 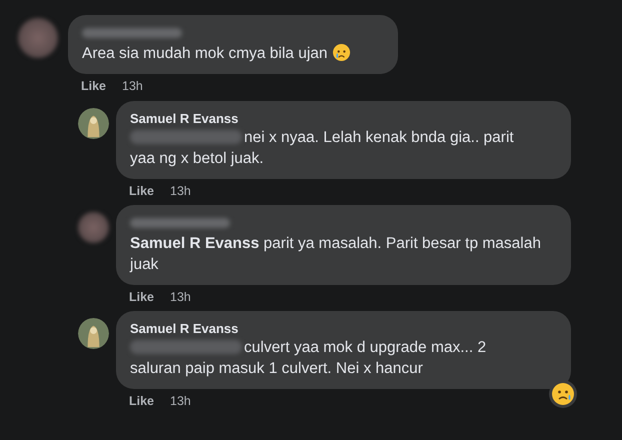 What do you see at coordinates (563, 394) in the screenshot?
I see `sad-face-icon` at bounding box center [563, 394].